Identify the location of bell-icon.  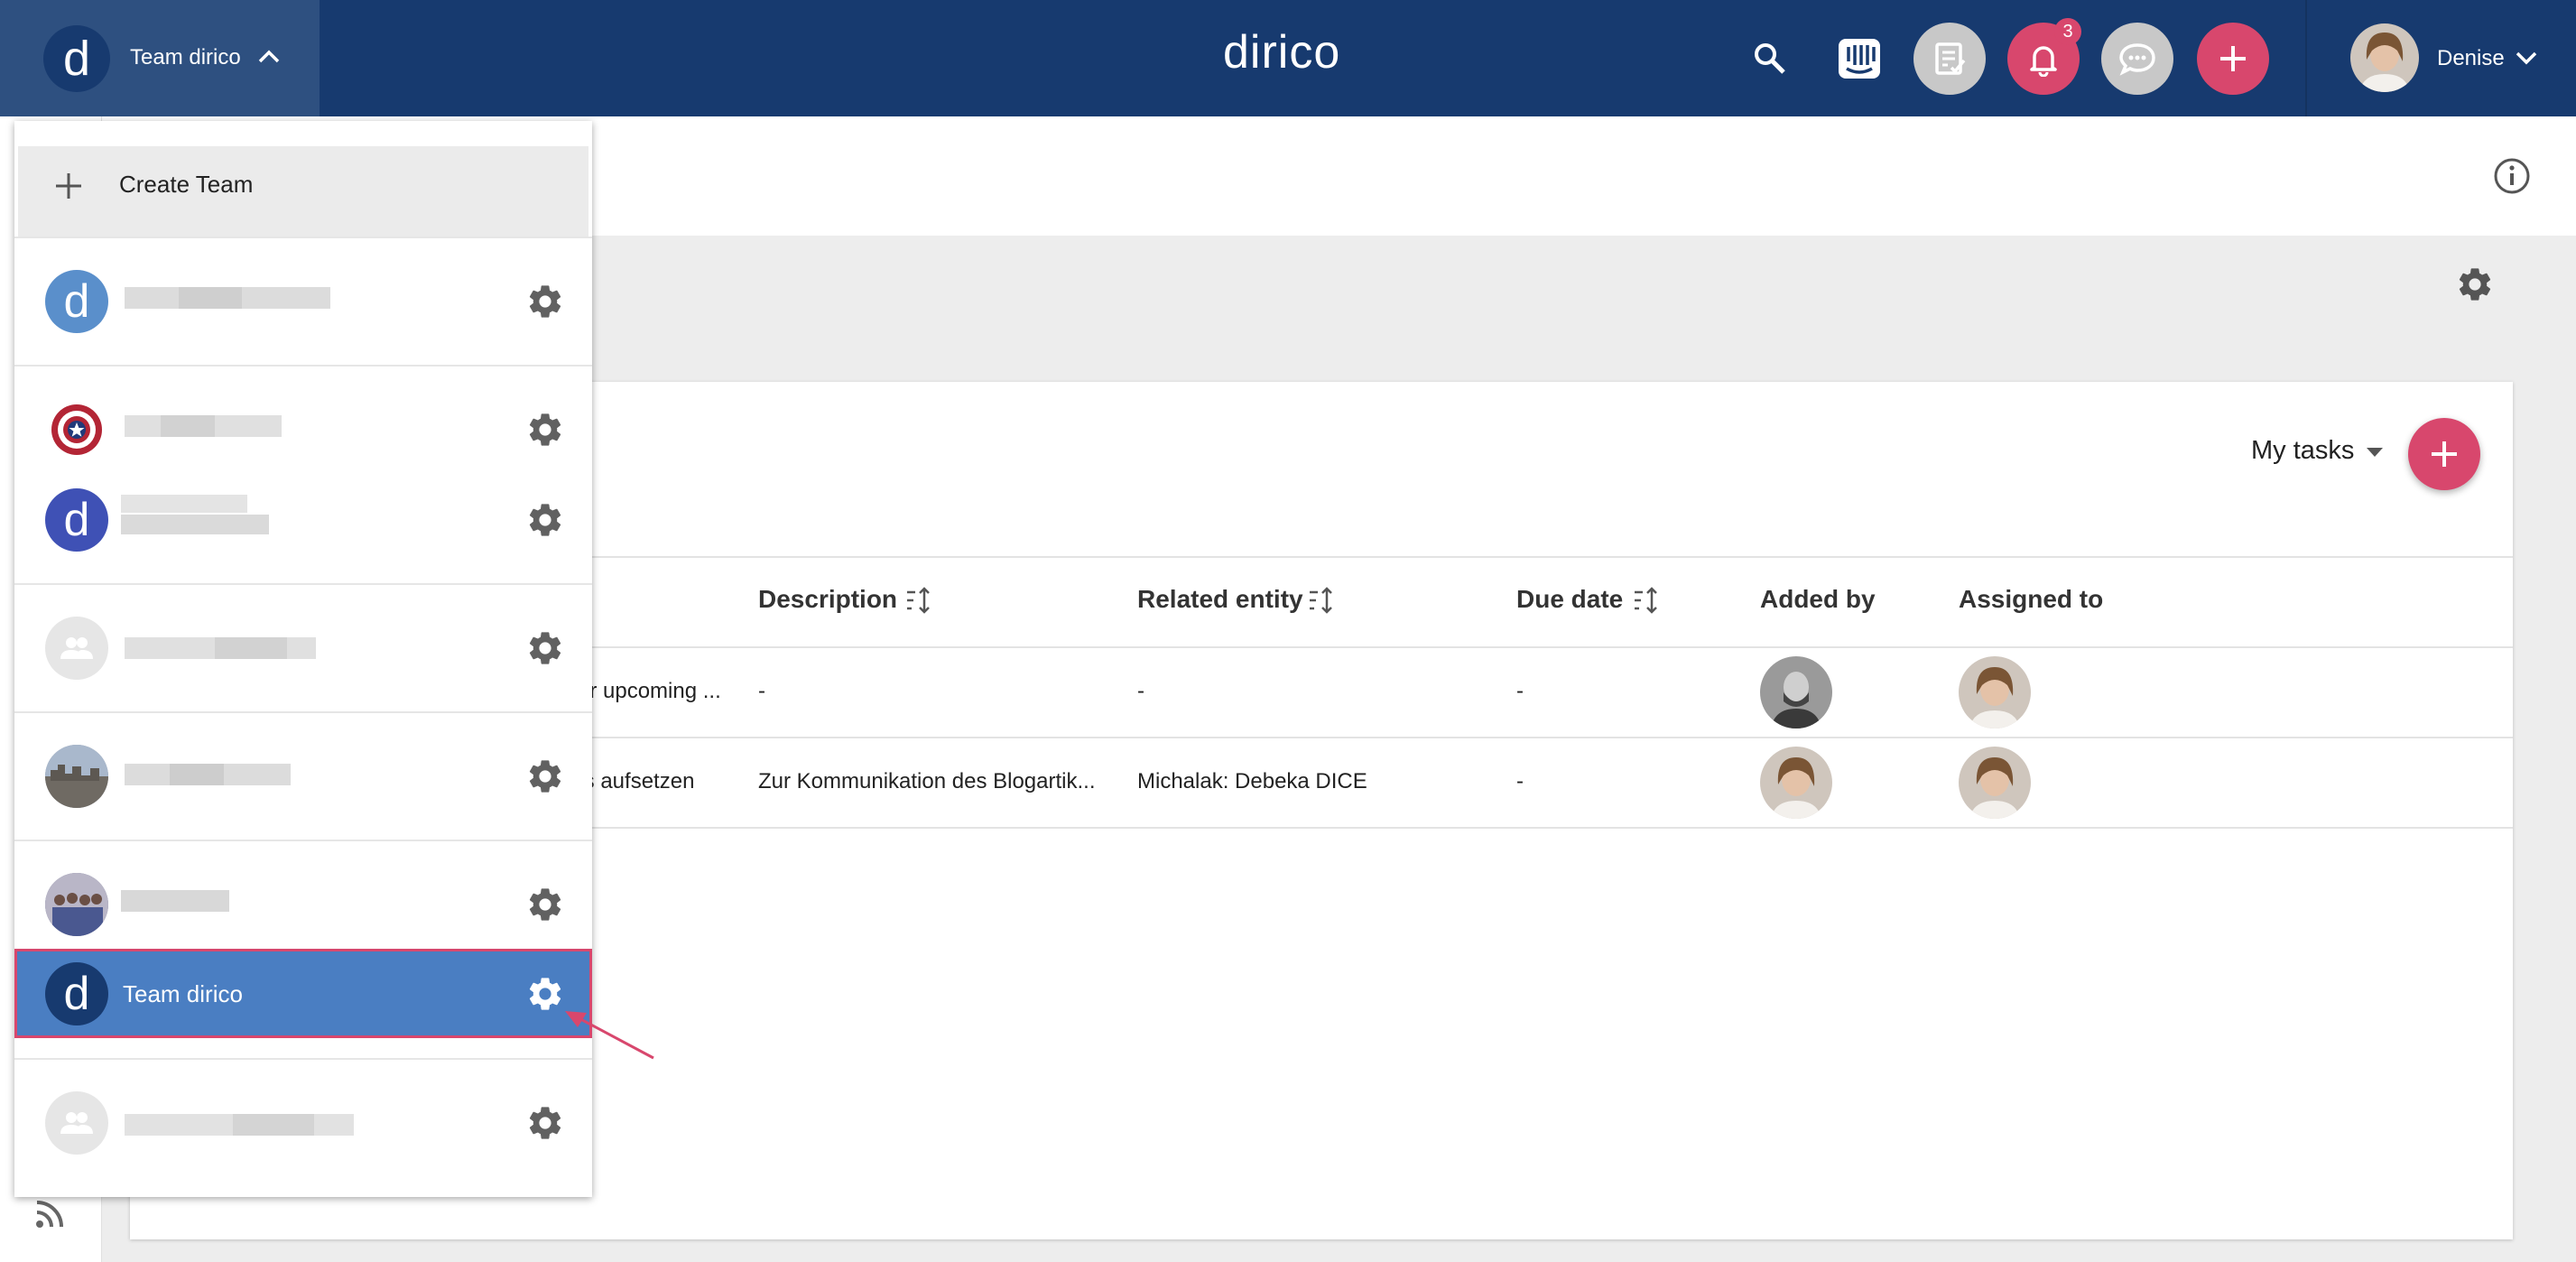
(2044, 61).